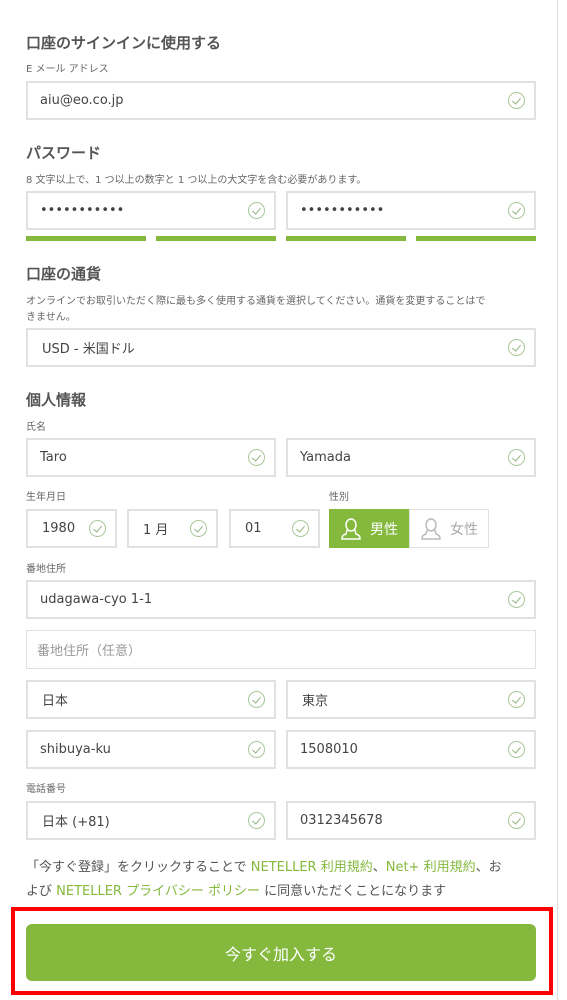  What do you see at coordinates (449, 528) in the screenshot?
I see `gender-female-button: 女性` at bounding box center [449, 528].